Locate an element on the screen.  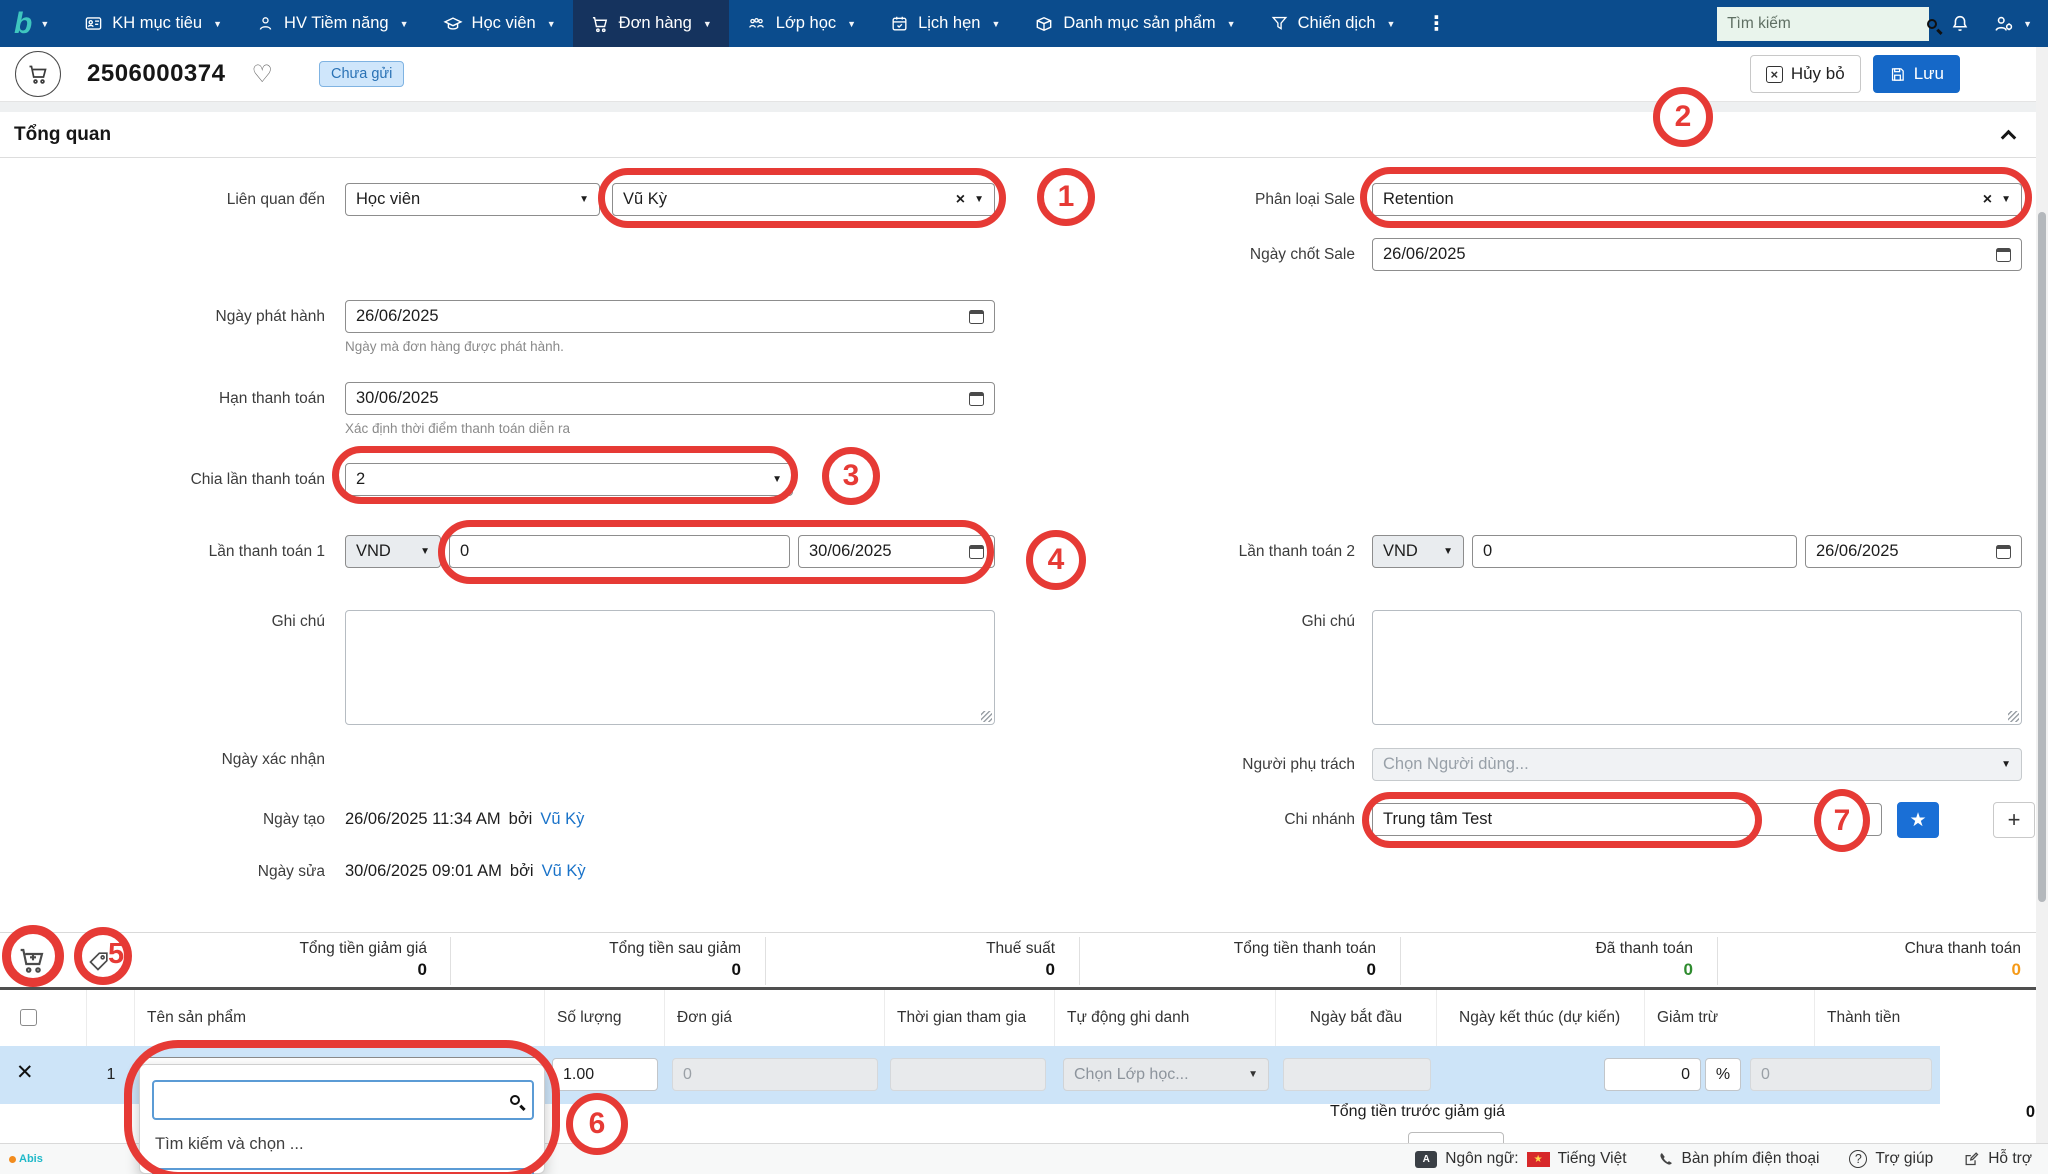
language-value: Tiếng Việt is located at coordinates (1592, 1158).